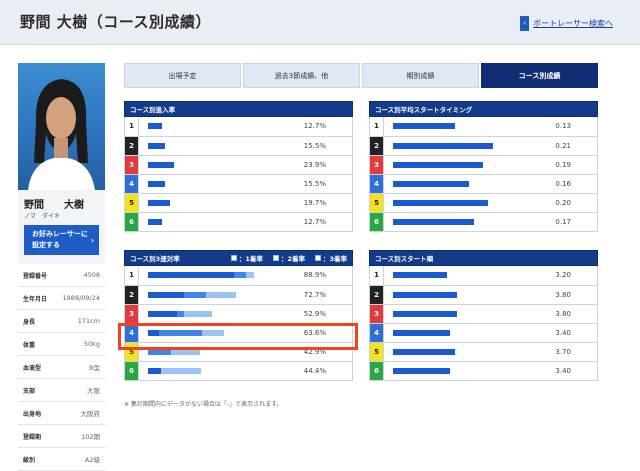 The width and height of the screenshot is (640, 471). Describe the element at coordinates (61, 413) in the screenshot. I see `info-row: 出身地 大阪府` at that location.